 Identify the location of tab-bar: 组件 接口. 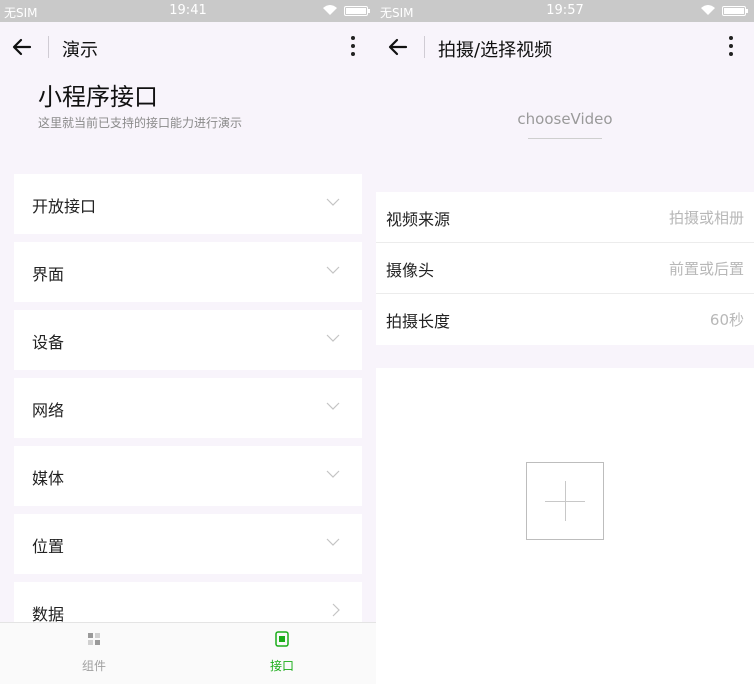
(188, 653).